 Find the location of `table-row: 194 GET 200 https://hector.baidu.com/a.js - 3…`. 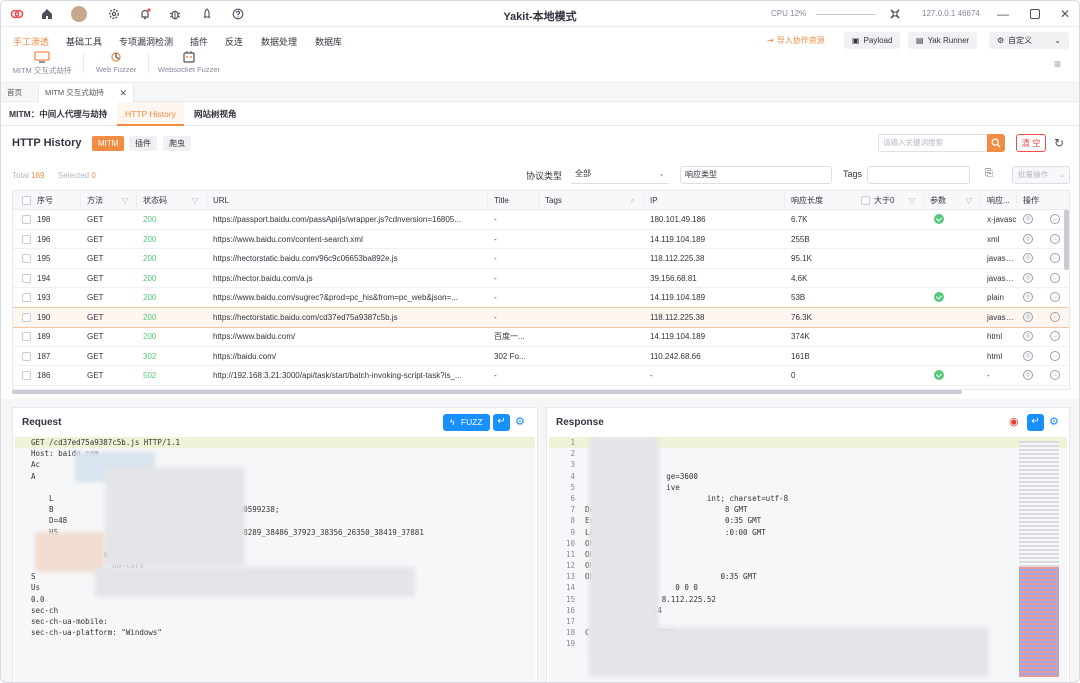

table-row: 194 GET 200 https://hector.baidu.com/a.js - 3… is located at coordinates (541, 278).